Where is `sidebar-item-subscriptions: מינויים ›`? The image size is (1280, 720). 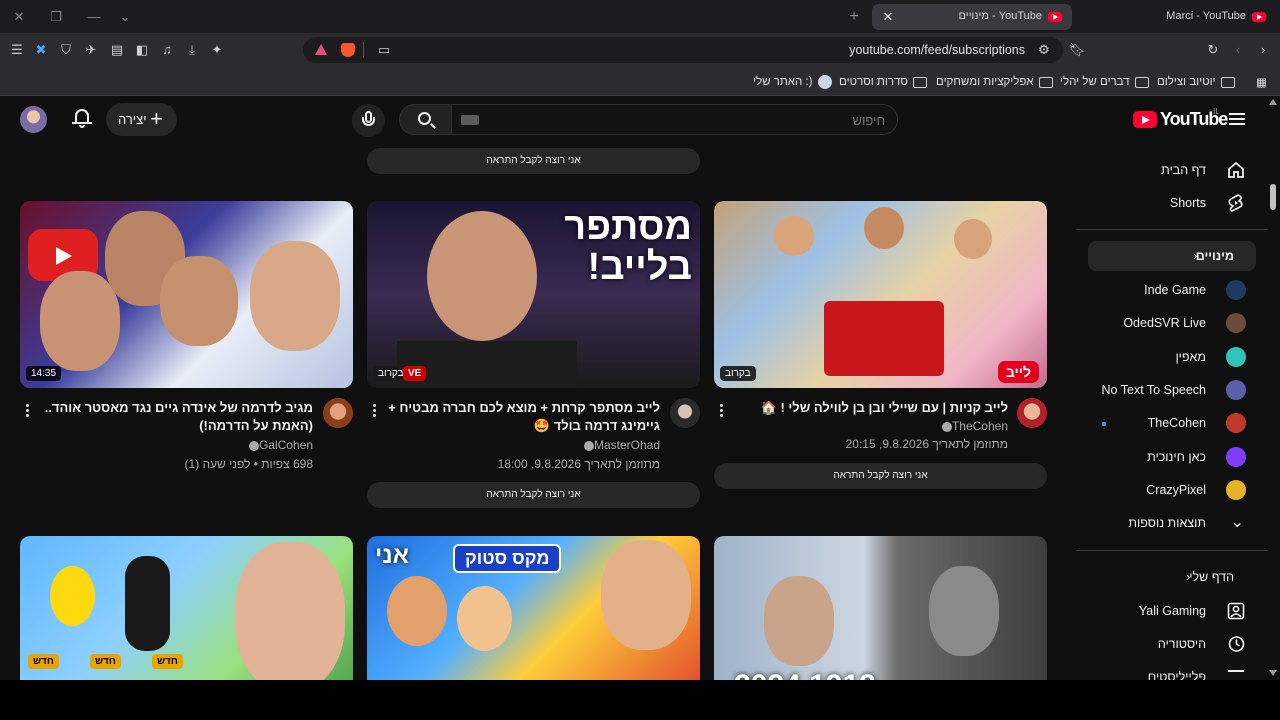
sidebar-item-subscriptions: מינויים › is located at coordinates (1172, 256).